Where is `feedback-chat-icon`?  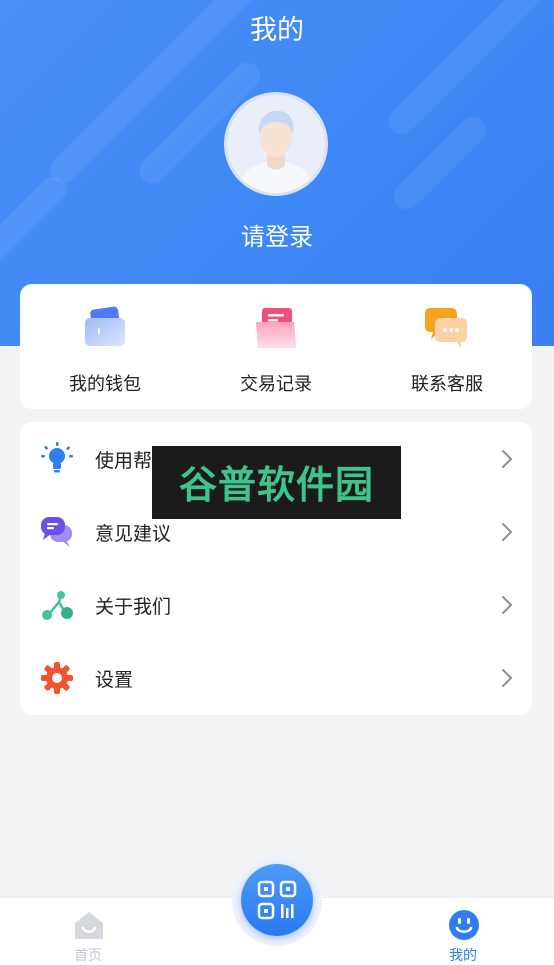 feedback-chat-icon is located at coordinates (56, 532).